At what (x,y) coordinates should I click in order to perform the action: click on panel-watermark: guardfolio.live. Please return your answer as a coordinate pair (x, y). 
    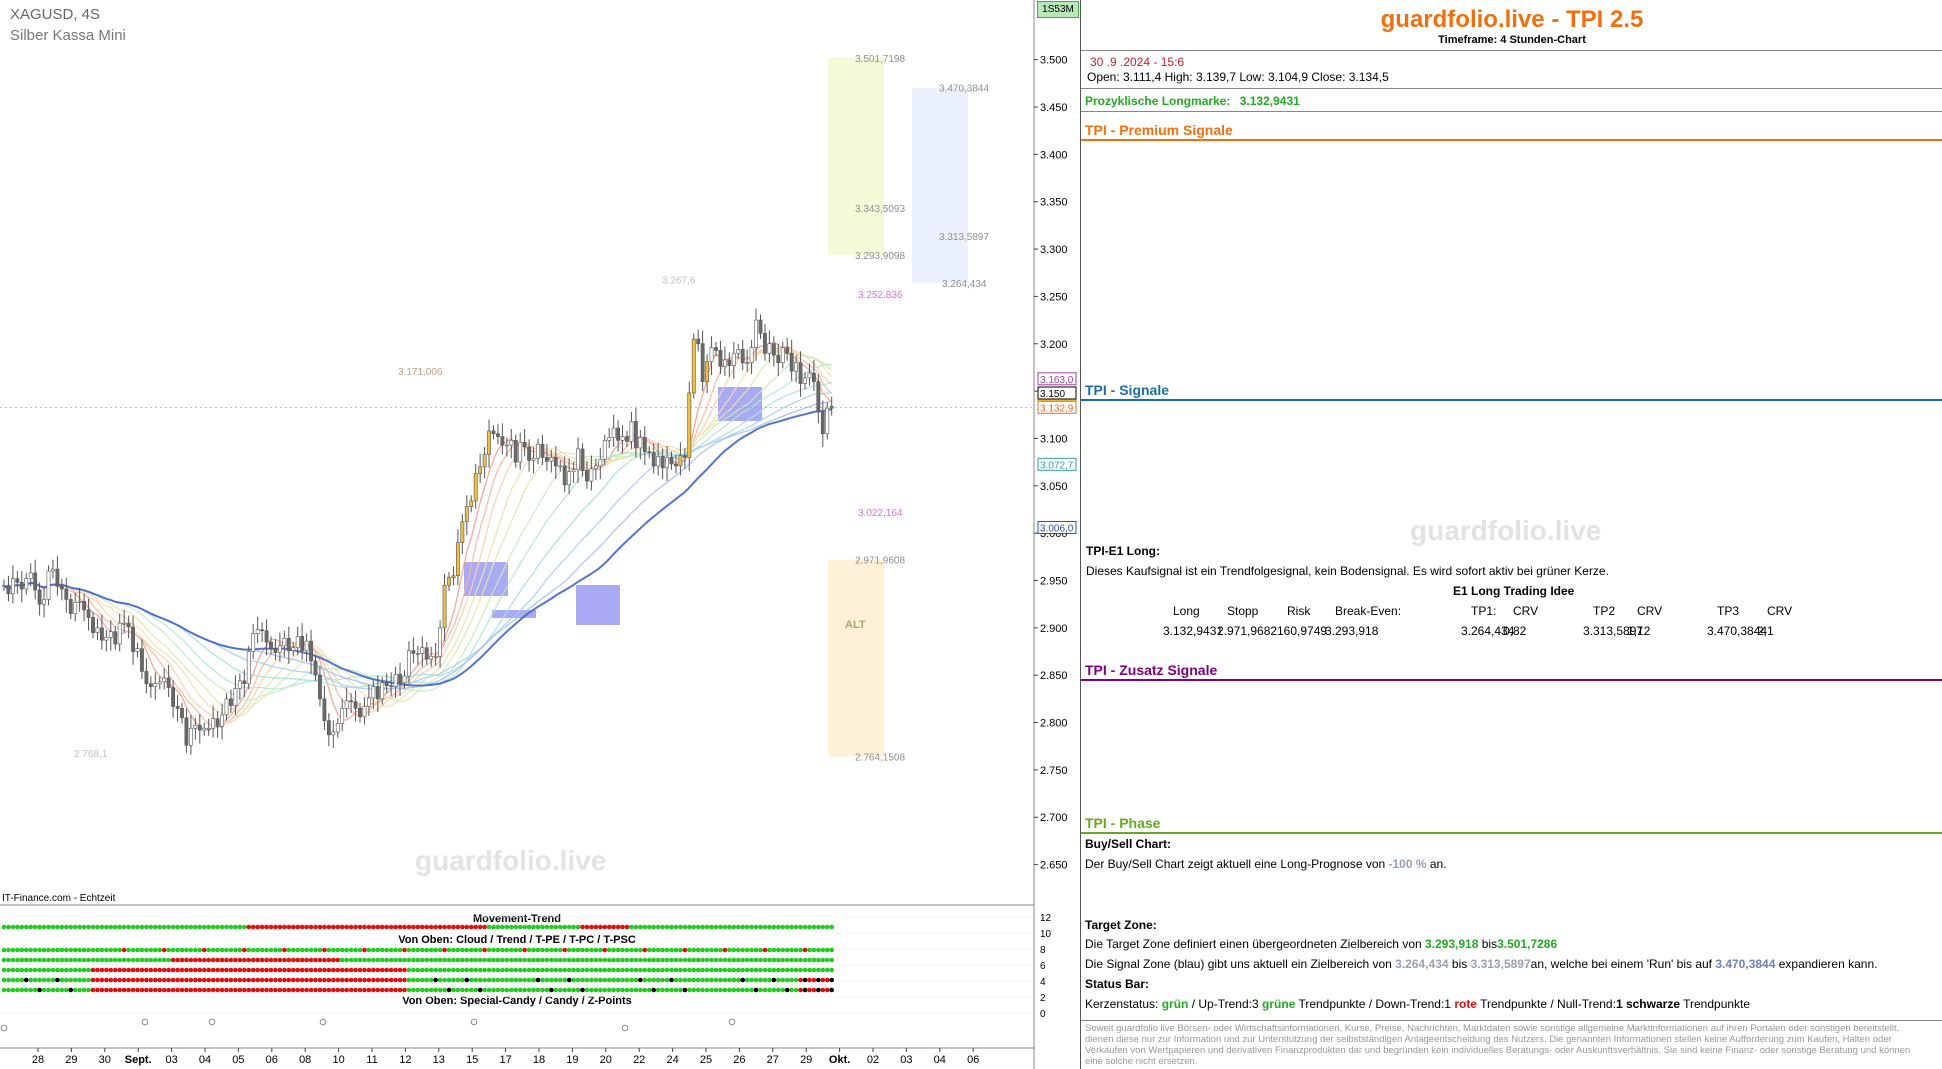
    Looking at the image, I should click on (1506, 530).